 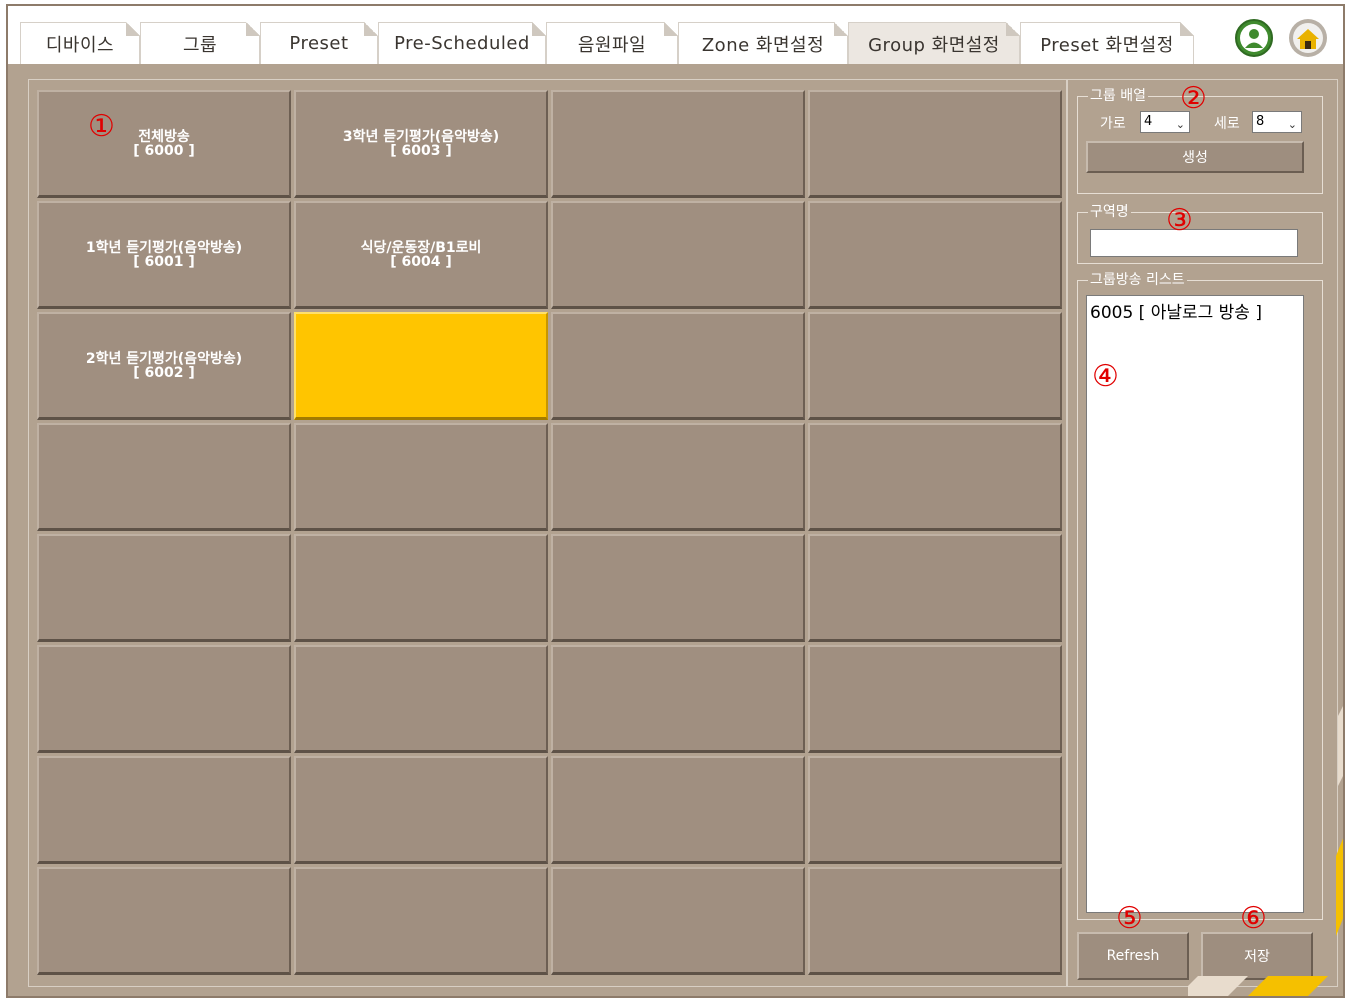 I want to click on annotation-marker-1: ①, so click(x=101, y=126).